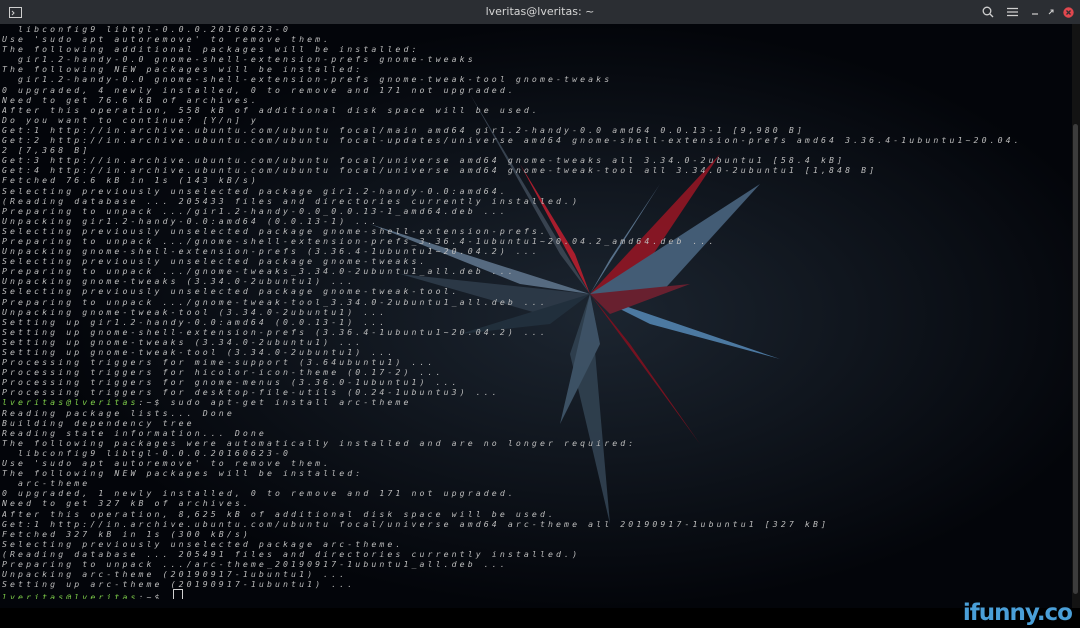 The height and width of the screenshot is (628, 1080). What do you see at coordinates (537, 100) in the screenshot?
I see `terminal-line: Need to get 76.6 kB of archives.` at bounding box center [537, 100].